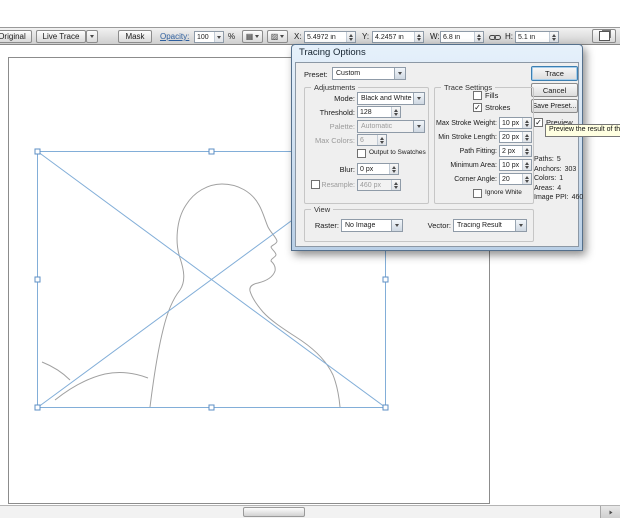  Describe the element at coordinates (310, 511) in the screenshot. I see `horizontal-scrollbar` at that location.